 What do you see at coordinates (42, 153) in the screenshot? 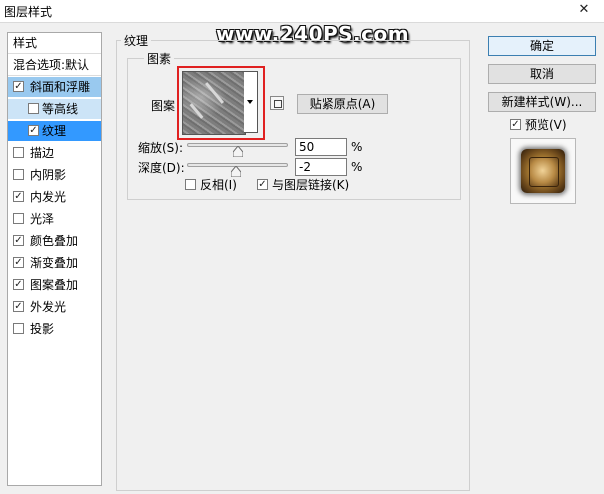
I see `sidebar-item-label: 描边` at bounding box center [42, 153].